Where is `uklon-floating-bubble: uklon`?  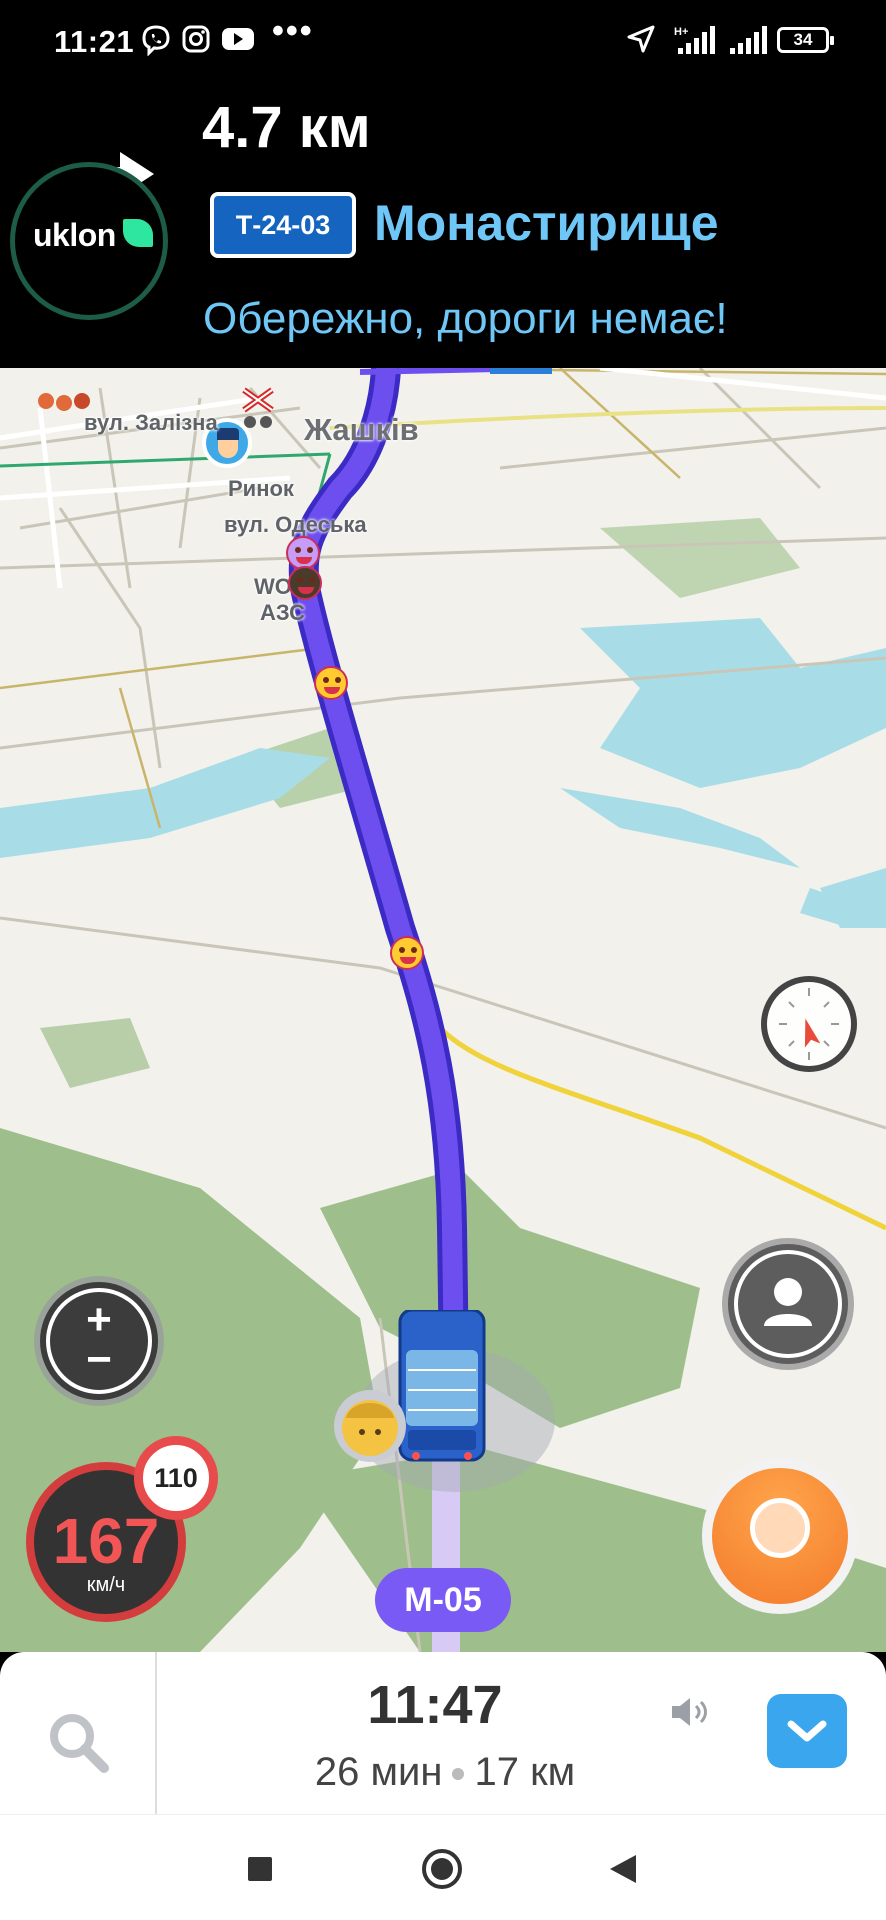
uklon-floating-bubble: uklon is located at coordinates (89, 241).